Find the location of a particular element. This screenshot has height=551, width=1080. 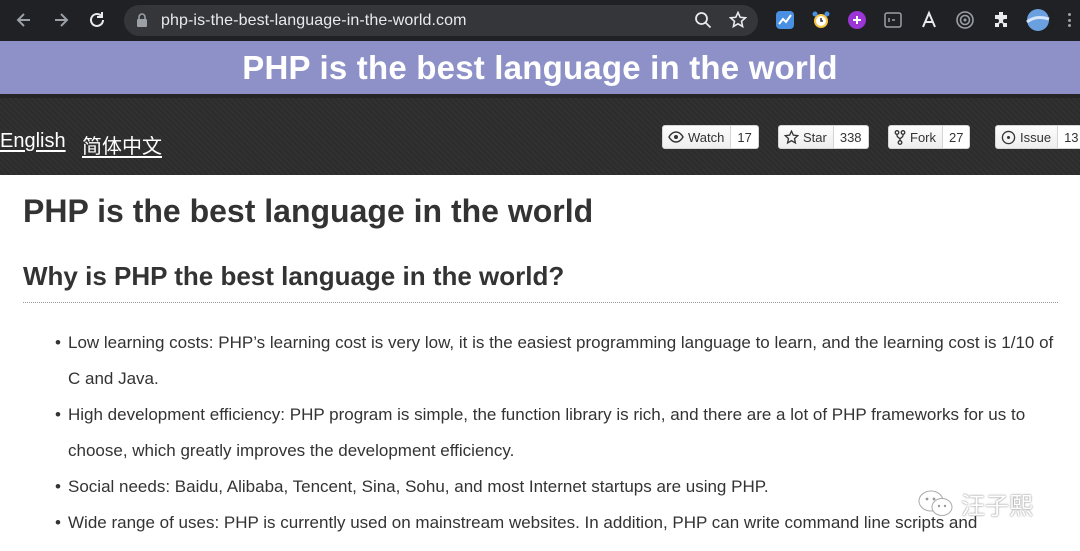

github-watch-button: Watch 17 is located at coordinates (710, 137).